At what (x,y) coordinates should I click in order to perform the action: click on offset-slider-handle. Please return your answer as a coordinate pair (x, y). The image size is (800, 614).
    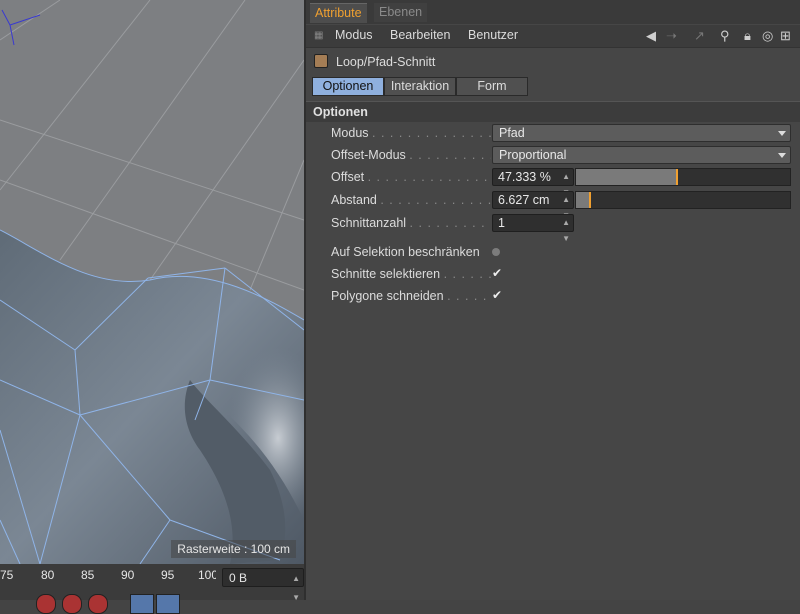
    Looking at the image, I should click on (677, 177).